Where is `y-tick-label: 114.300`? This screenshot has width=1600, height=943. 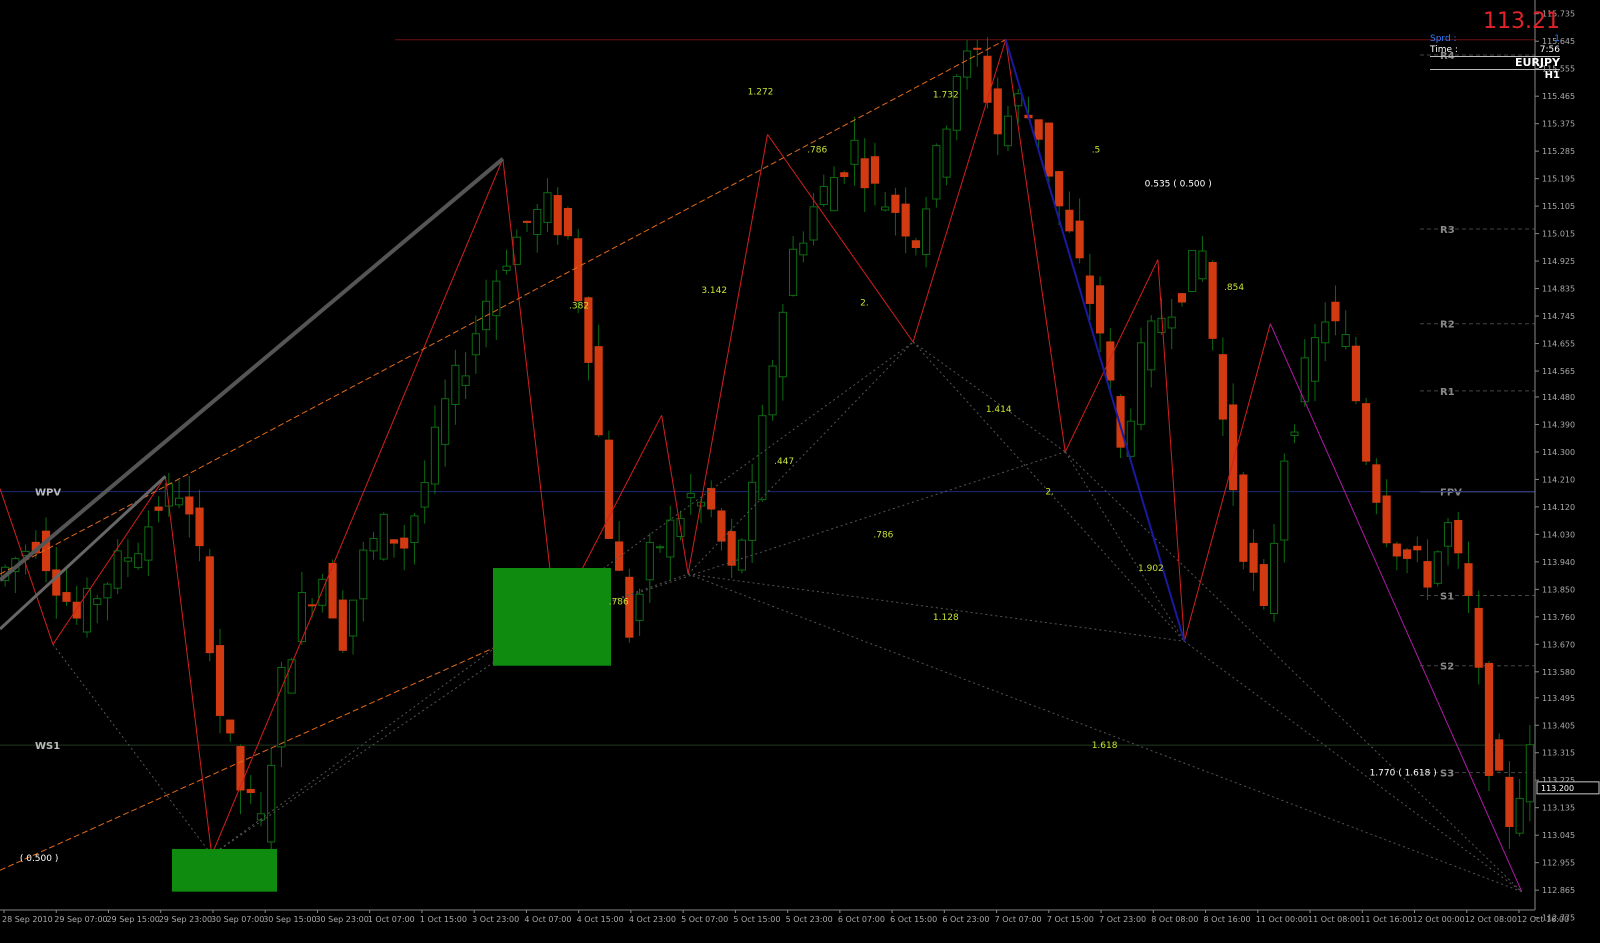 y-tick-label: 114.300 is located at coordinates (1558, 452).